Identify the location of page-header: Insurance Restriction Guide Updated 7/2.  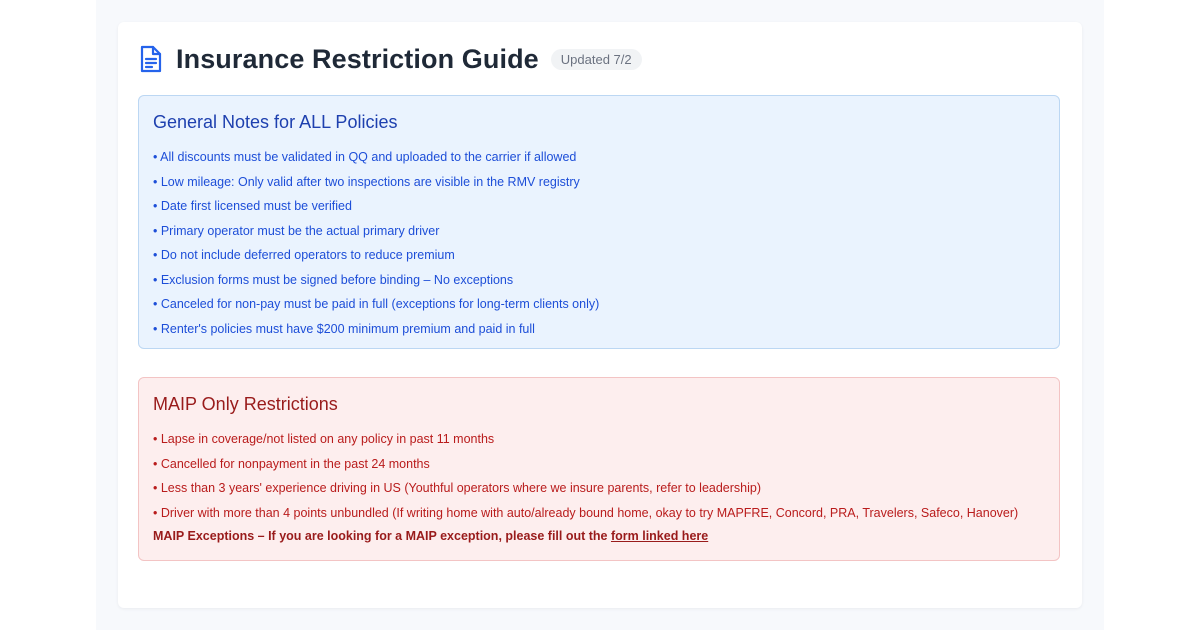
(390, 59).